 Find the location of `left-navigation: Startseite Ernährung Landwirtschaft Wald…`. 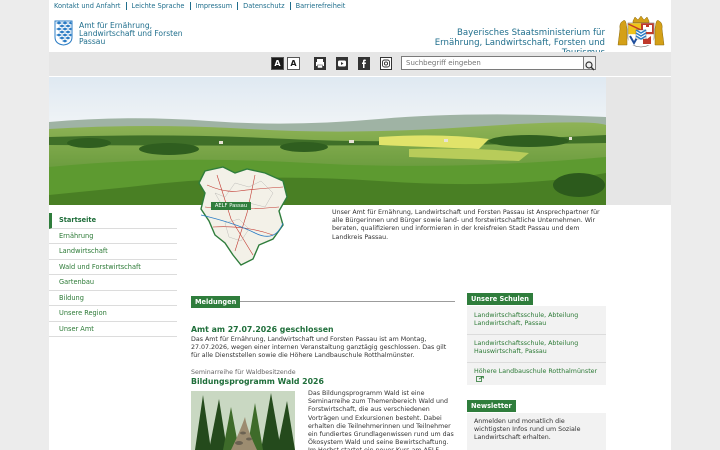

left-navigation: Startseite Ernährung Landwirtschaft Wald… is located at coordinates (113, 275).